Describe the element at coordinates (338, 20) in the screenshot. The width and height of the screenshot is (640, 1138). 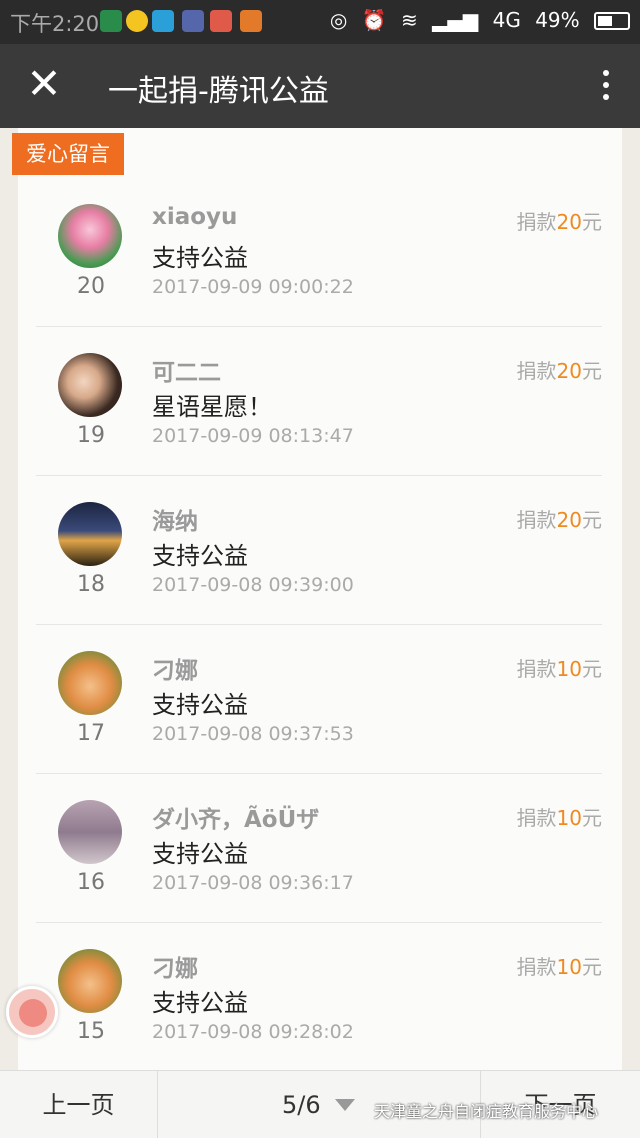
I see `location-icon: ◎` at that location.